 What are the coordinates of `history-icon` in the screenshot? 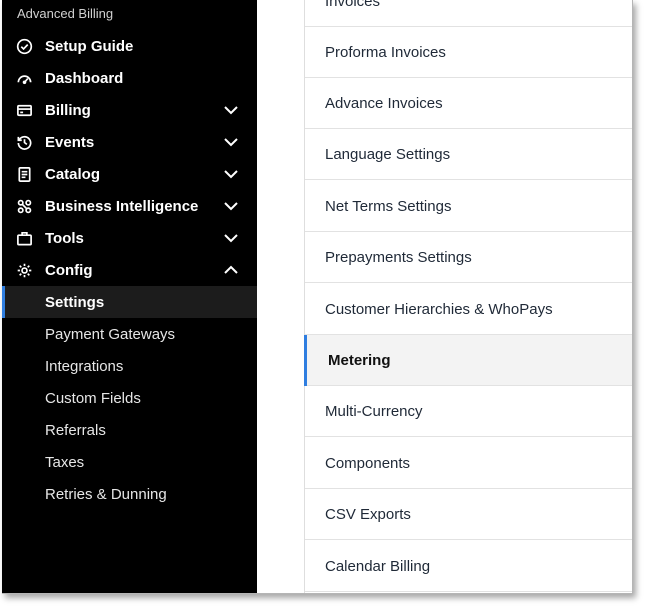 It's located at (24, 142).